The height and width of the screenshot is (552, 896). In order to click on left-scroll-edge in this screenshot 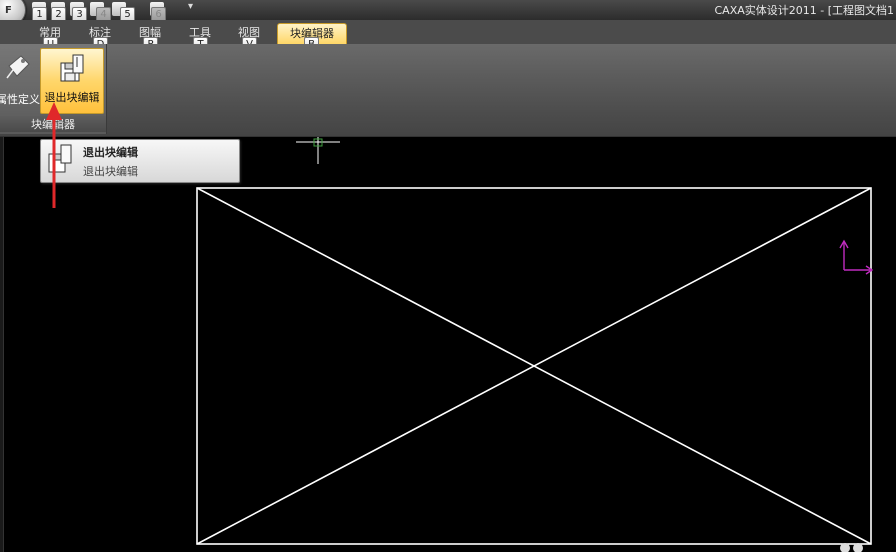, I will do `click(2, 344)`.